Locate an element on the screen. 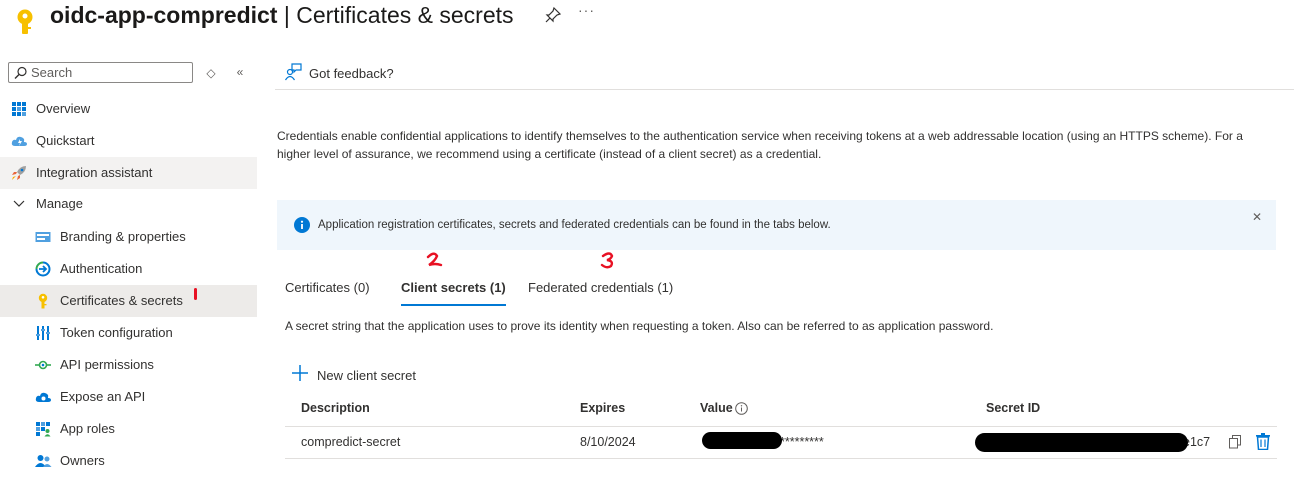 The height and width of the screenshot is (483, 1294). sidebar-item-overview: Overview is located at coordinates (128, 109).